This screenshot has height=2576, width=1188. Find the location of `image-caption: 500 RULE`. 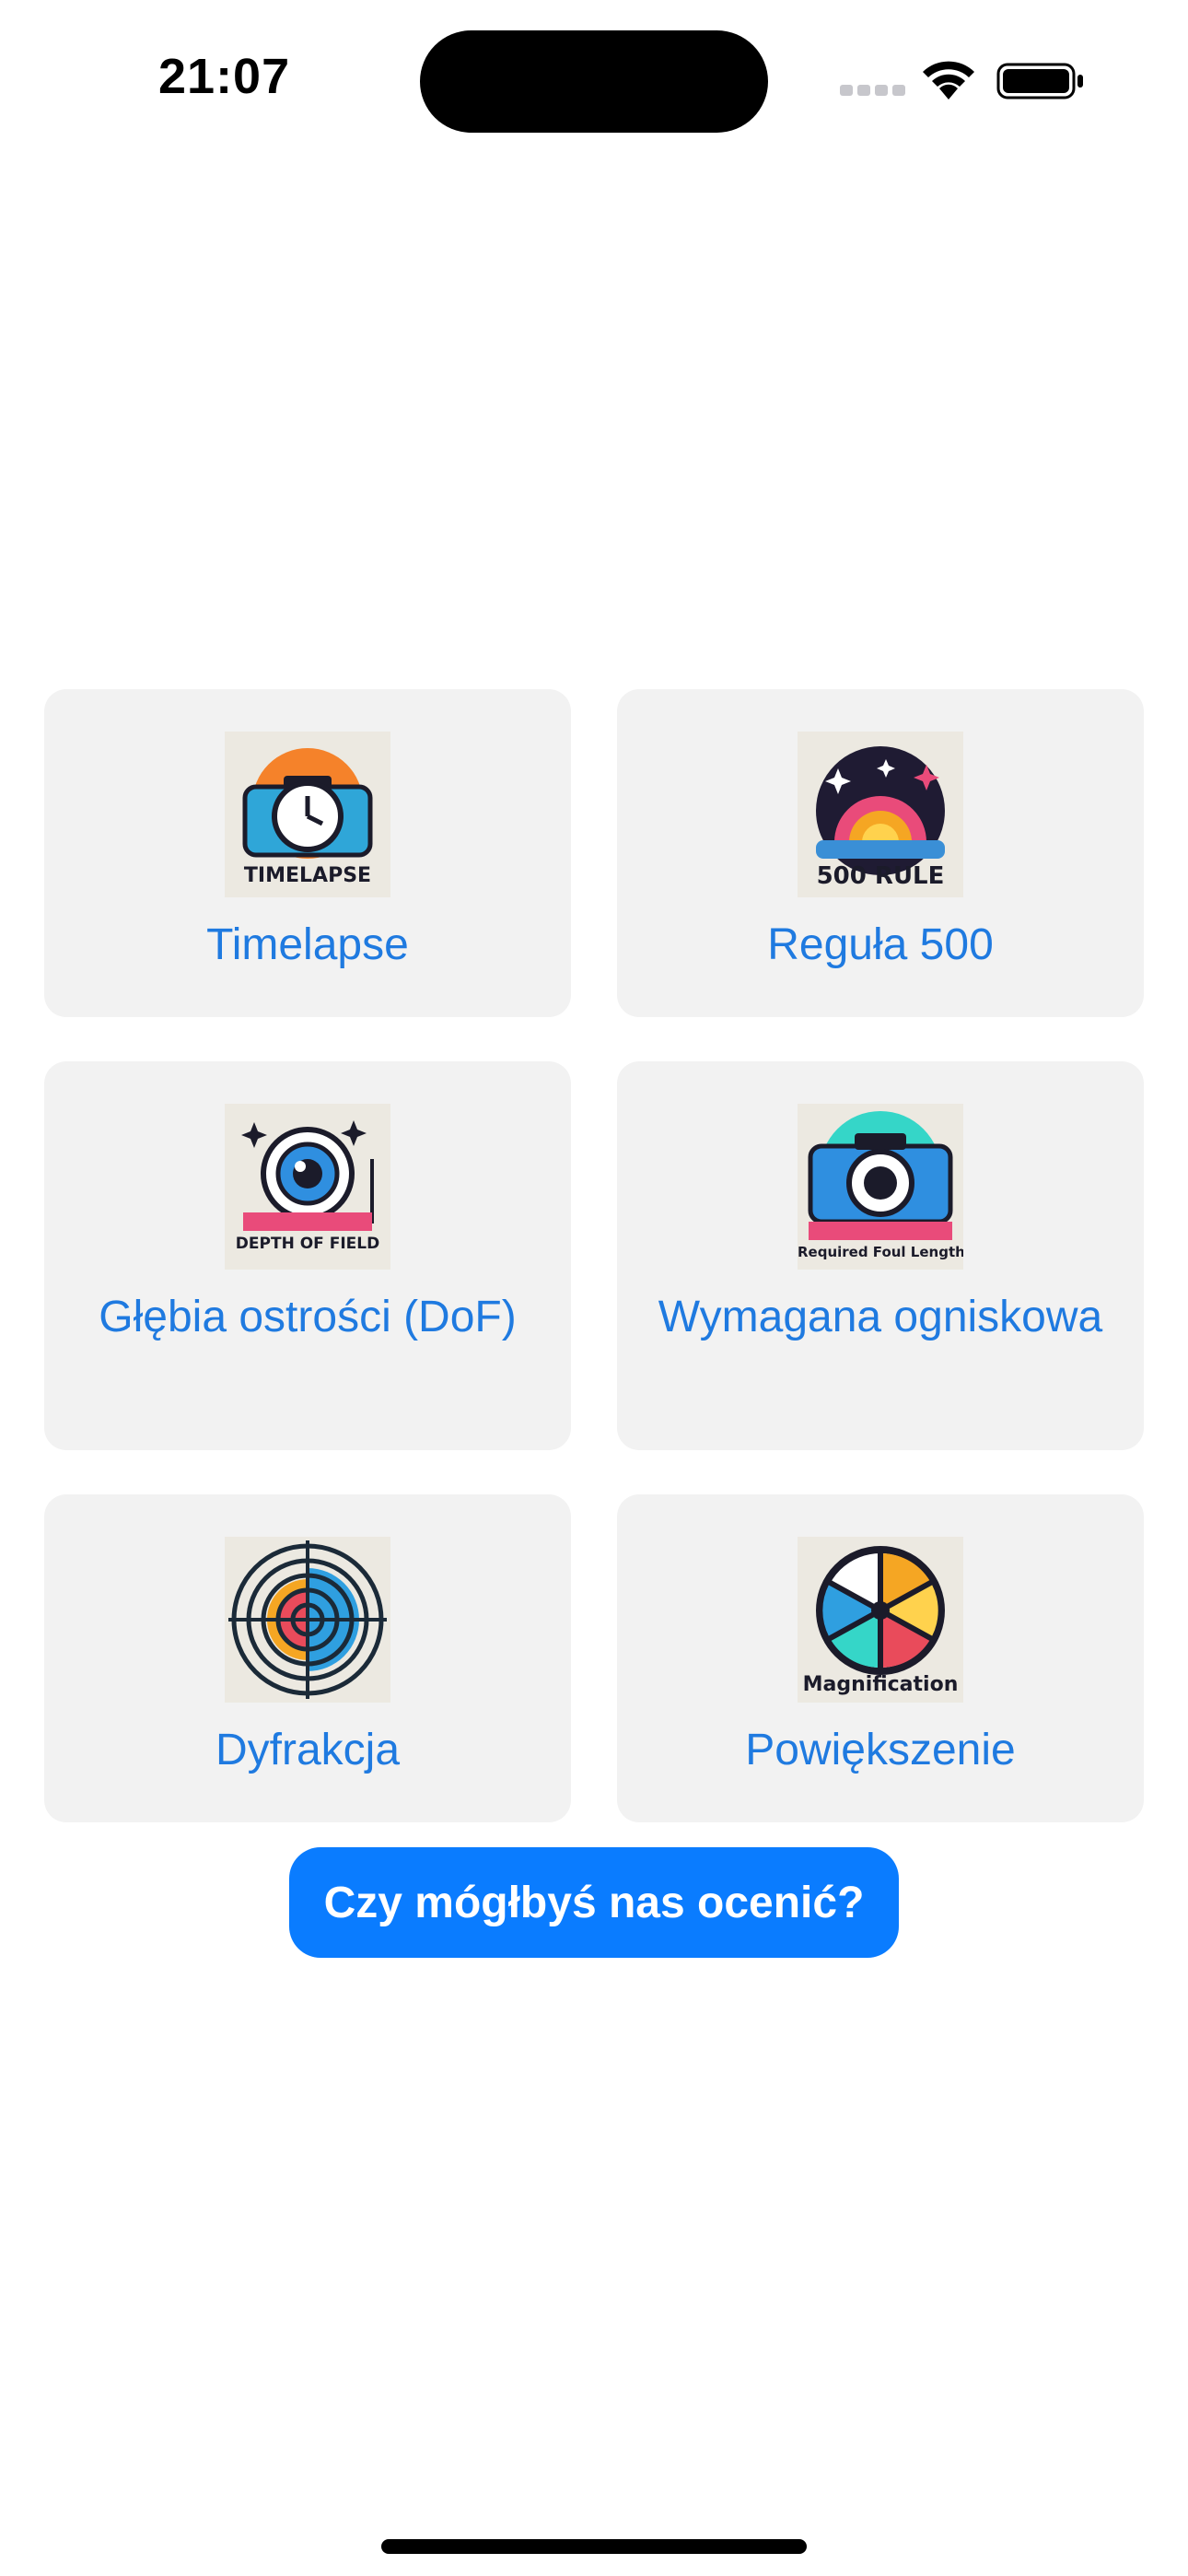

image-caption: 500 RULE is located at coordinates (880, 876).